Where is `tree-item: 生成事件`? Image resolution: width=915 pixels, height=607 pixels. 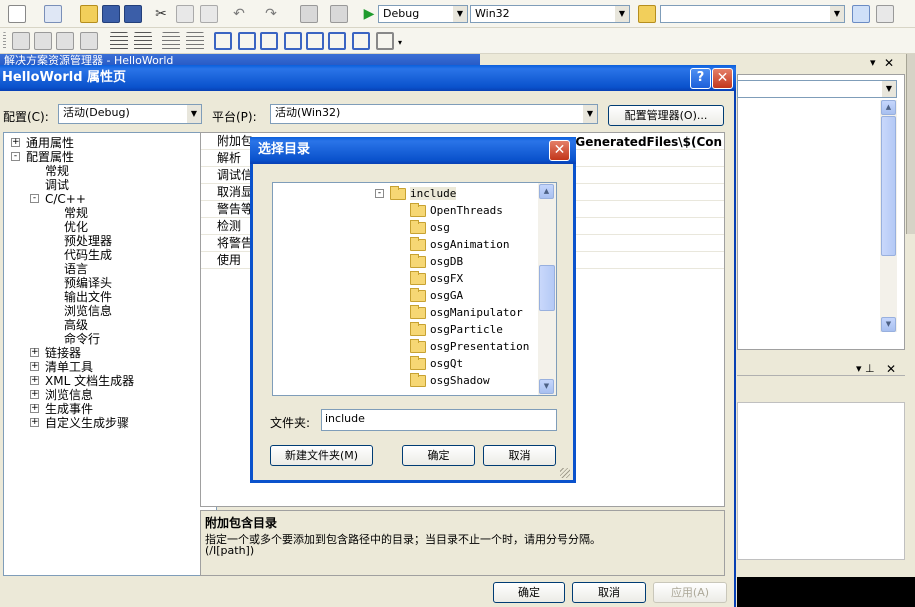
tree-item: 生成事件 is located at coordinates (69, 409).